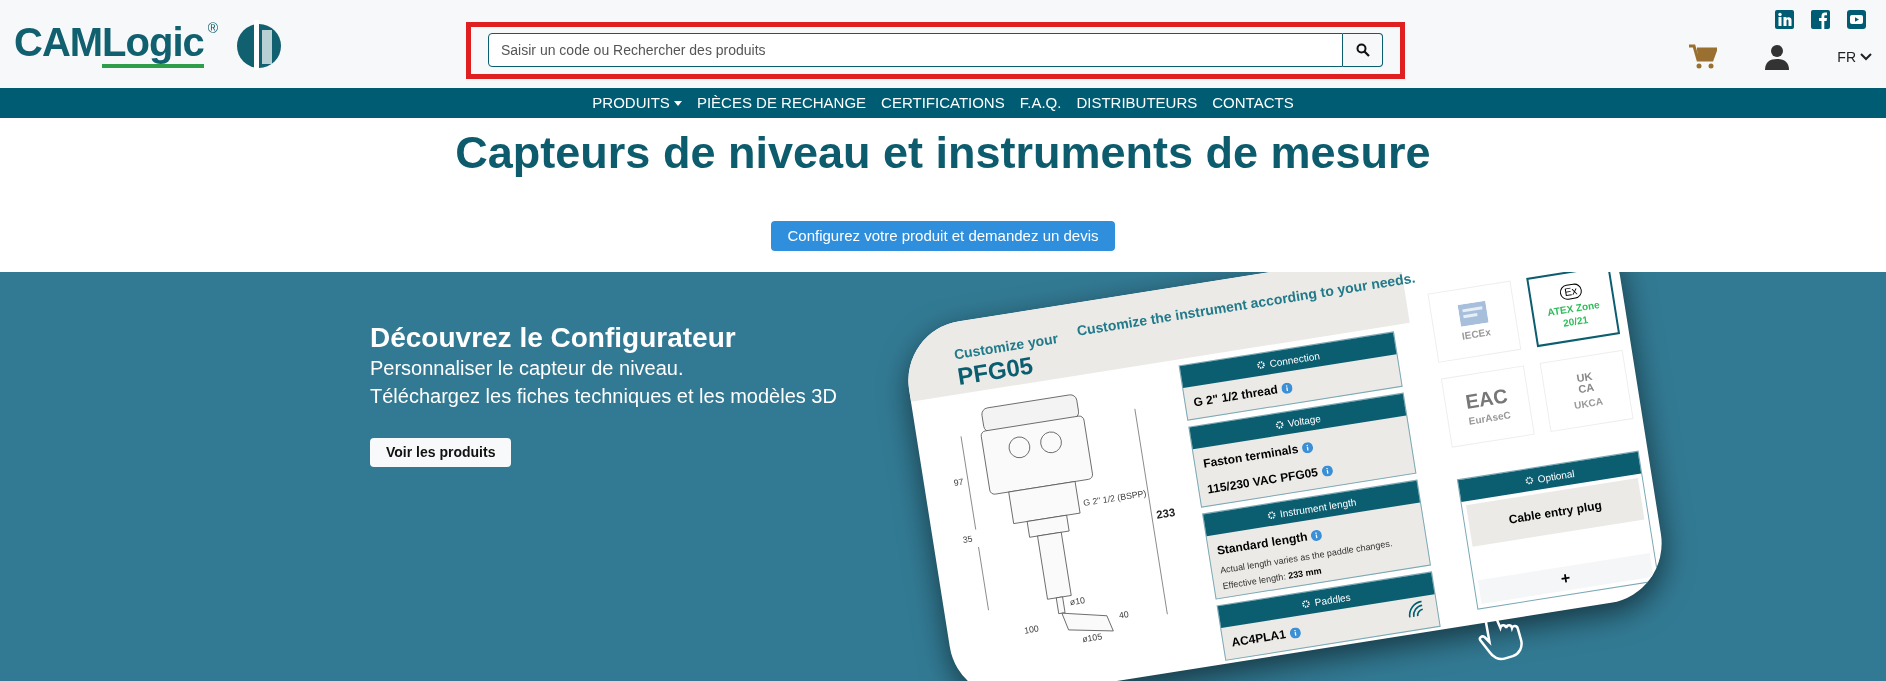 Image resolution: width=1886 pixels, height=681 pixels. What do you see at coordinates (1235, 396) in the screenshot?
I see `option-value: G 2" 1/2 thread` at bounding box center [1235, 396].